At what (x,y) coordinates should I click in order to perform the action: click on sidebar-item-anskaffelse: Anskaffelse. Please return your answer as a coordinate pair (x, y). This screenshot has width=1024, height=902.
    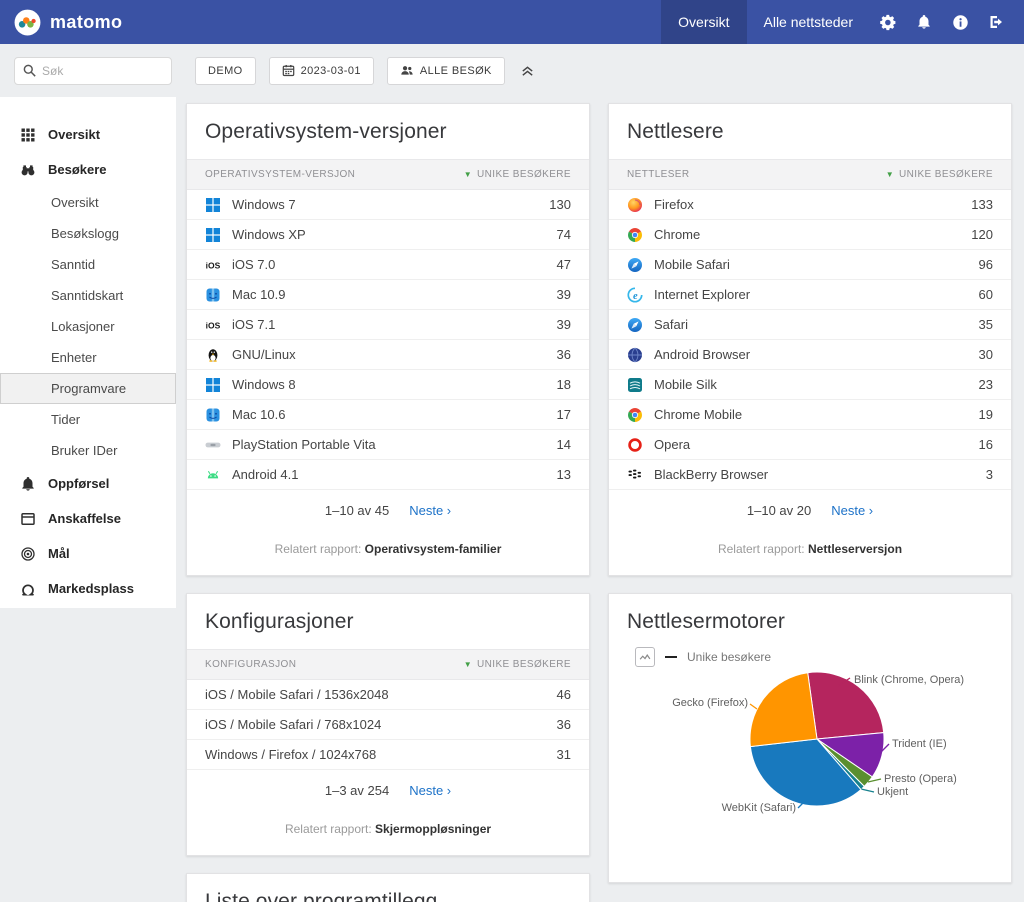
    Looking at the image, I should click on (88, 518).